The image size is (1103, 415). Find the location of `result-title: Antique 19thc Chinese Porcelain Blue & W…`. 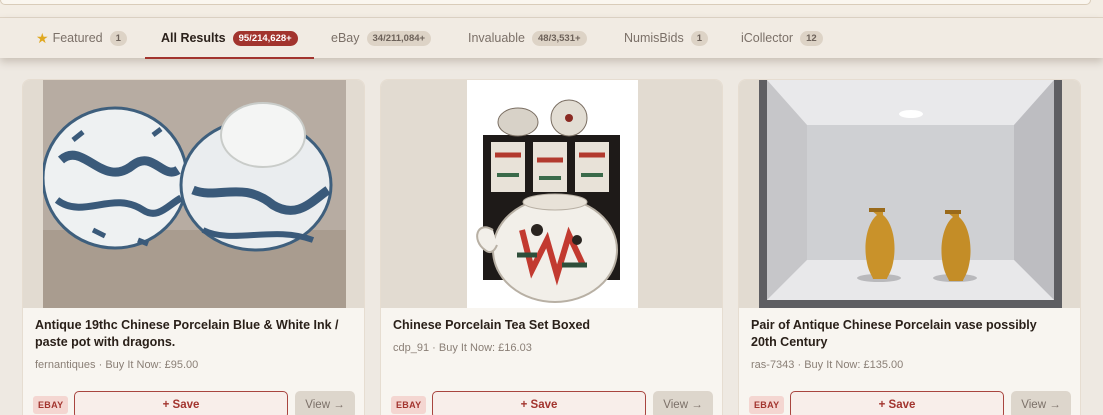

result-title: Antique 19thc Chinese Porcelain Blue & W… is located at coordinates (190, 334).